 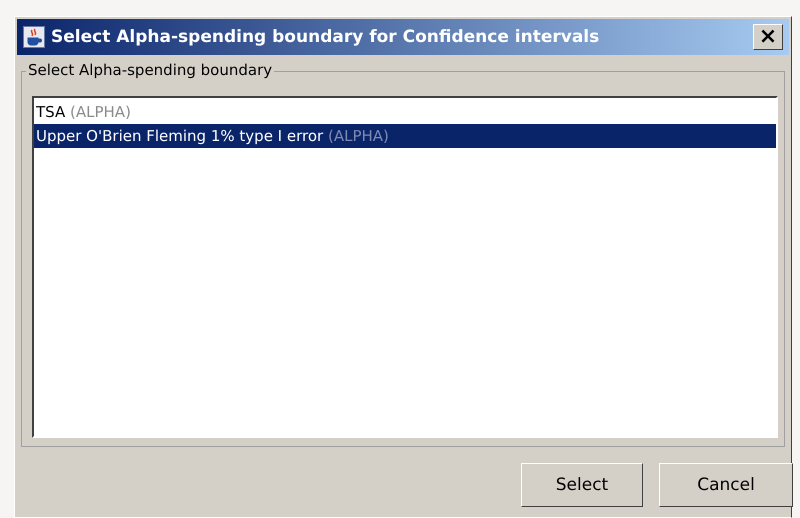 I want to click on list-item: TSA (ALPHA), so click(x=405, y=112).